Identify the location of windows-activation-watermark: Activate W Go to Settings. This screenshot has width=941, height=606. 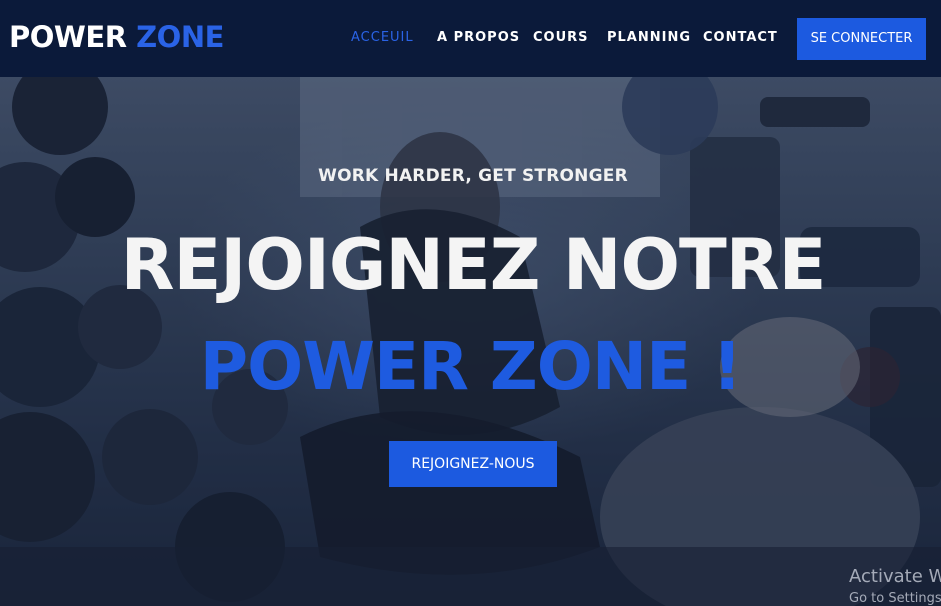
(895, 585).